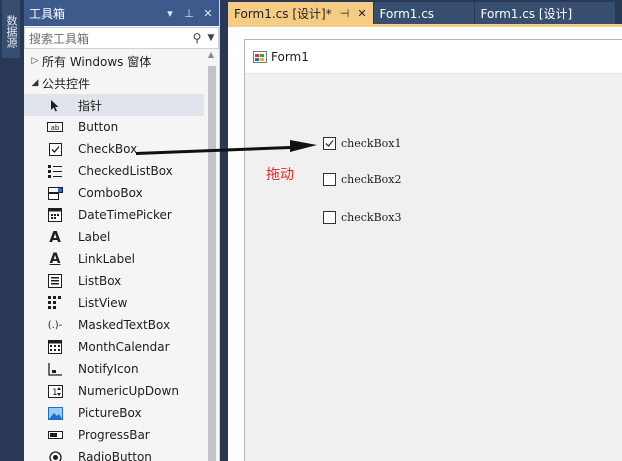  I want to click on monthcalendar-icon, so click(55, 347).